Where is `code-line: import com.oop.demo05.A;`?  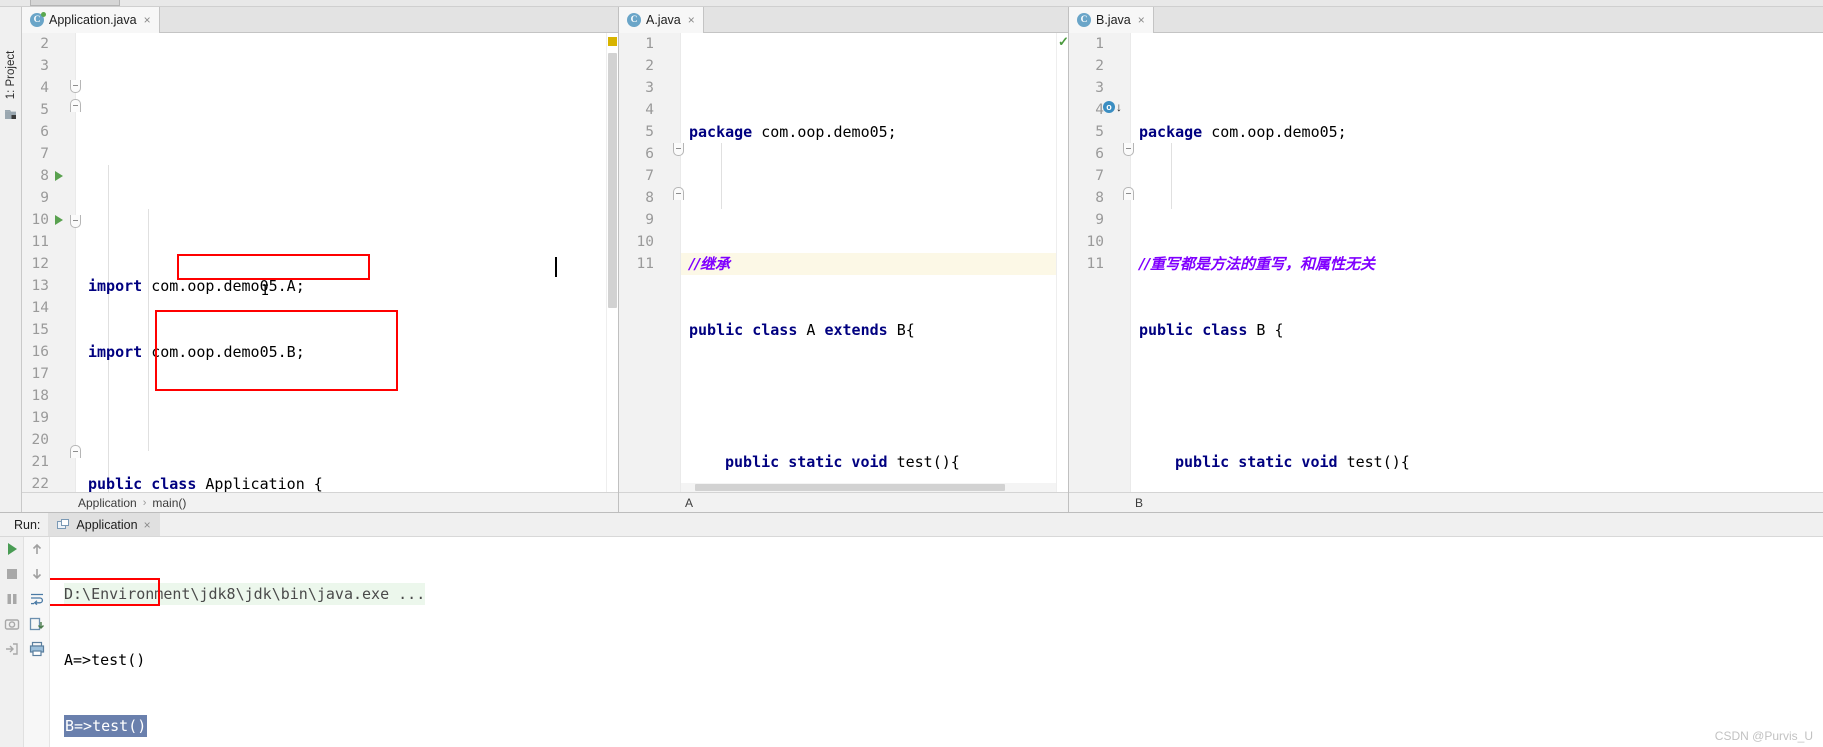 code-line: import com.oop.demo05.A; is located at coordinates (341, 286).